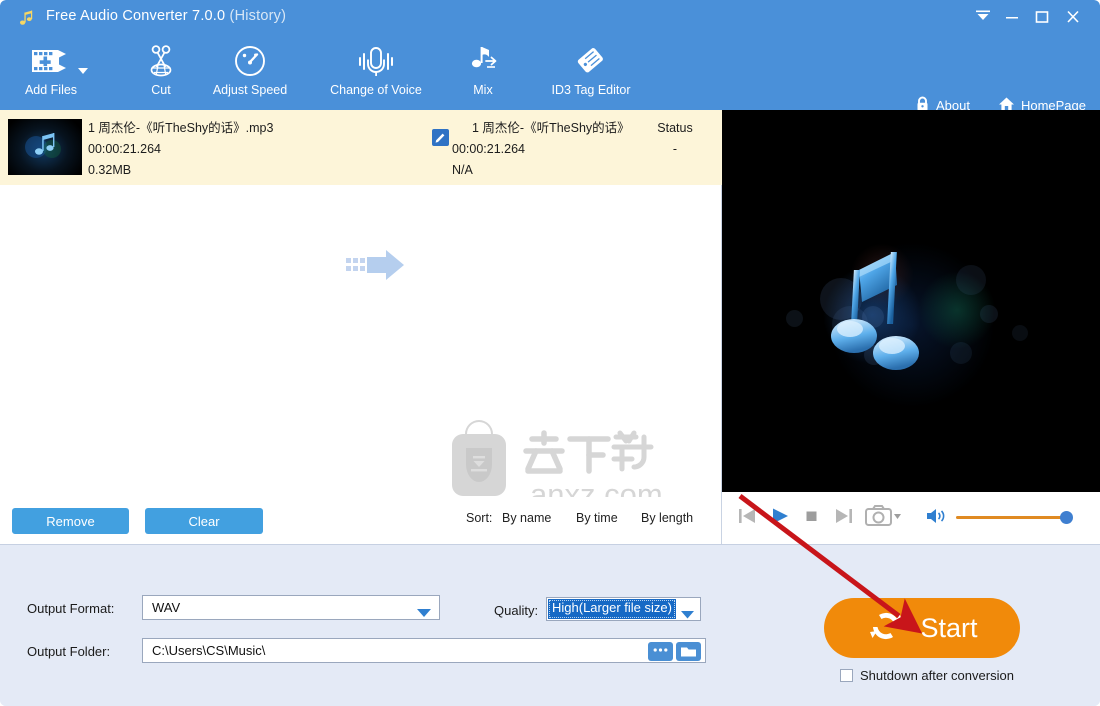 The height and width of the screenshot is (706, 1100). I want to click on toolbar-item-adjust-speed: Adjust Speed, so click(250, 73).